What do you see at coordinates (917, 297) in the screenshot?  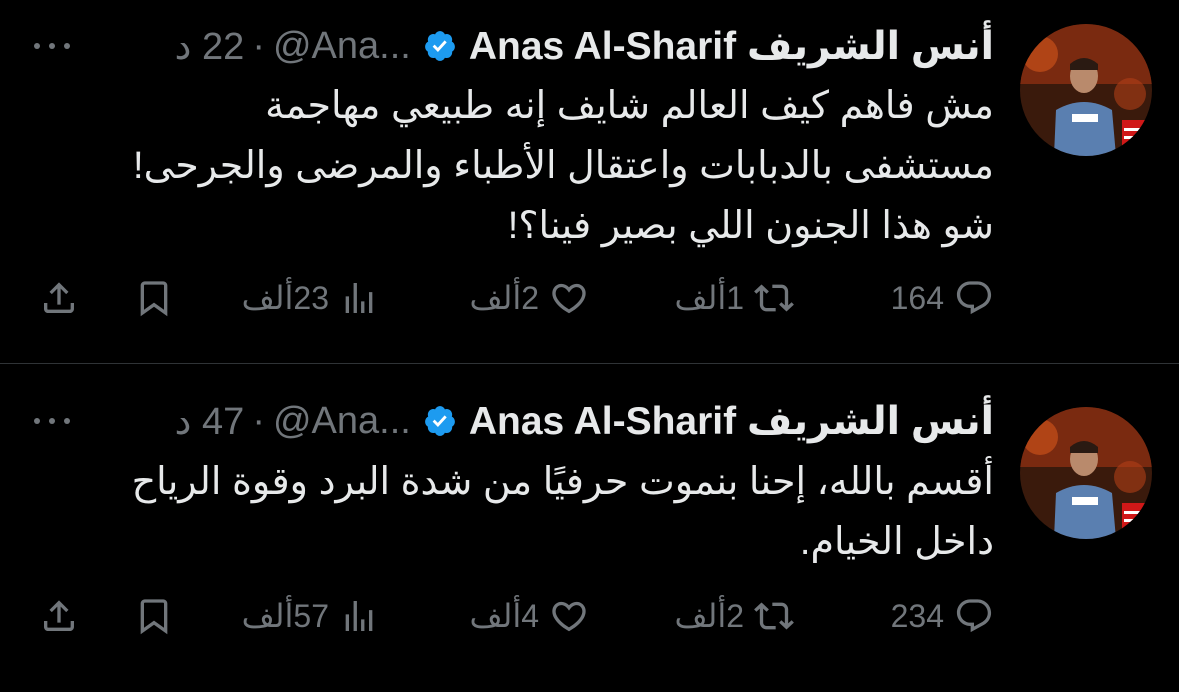 I see `reply-count: 164` at bounding box center [917, 297].